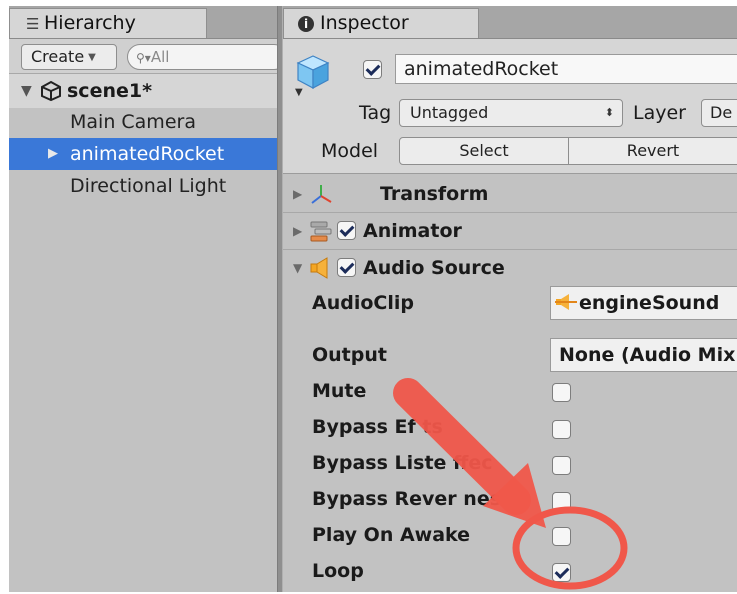 The width and height of the screenshot is (737, 594). I want to click on hierarchy-item-label: animatedRocket, so click(147, 154).